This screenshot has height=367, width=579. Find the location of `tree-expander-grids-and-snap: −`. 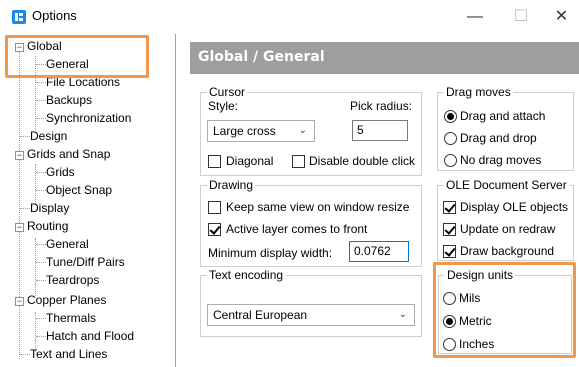

tree-expander-grids-and-snap: − is located at coordinates (19, 155).